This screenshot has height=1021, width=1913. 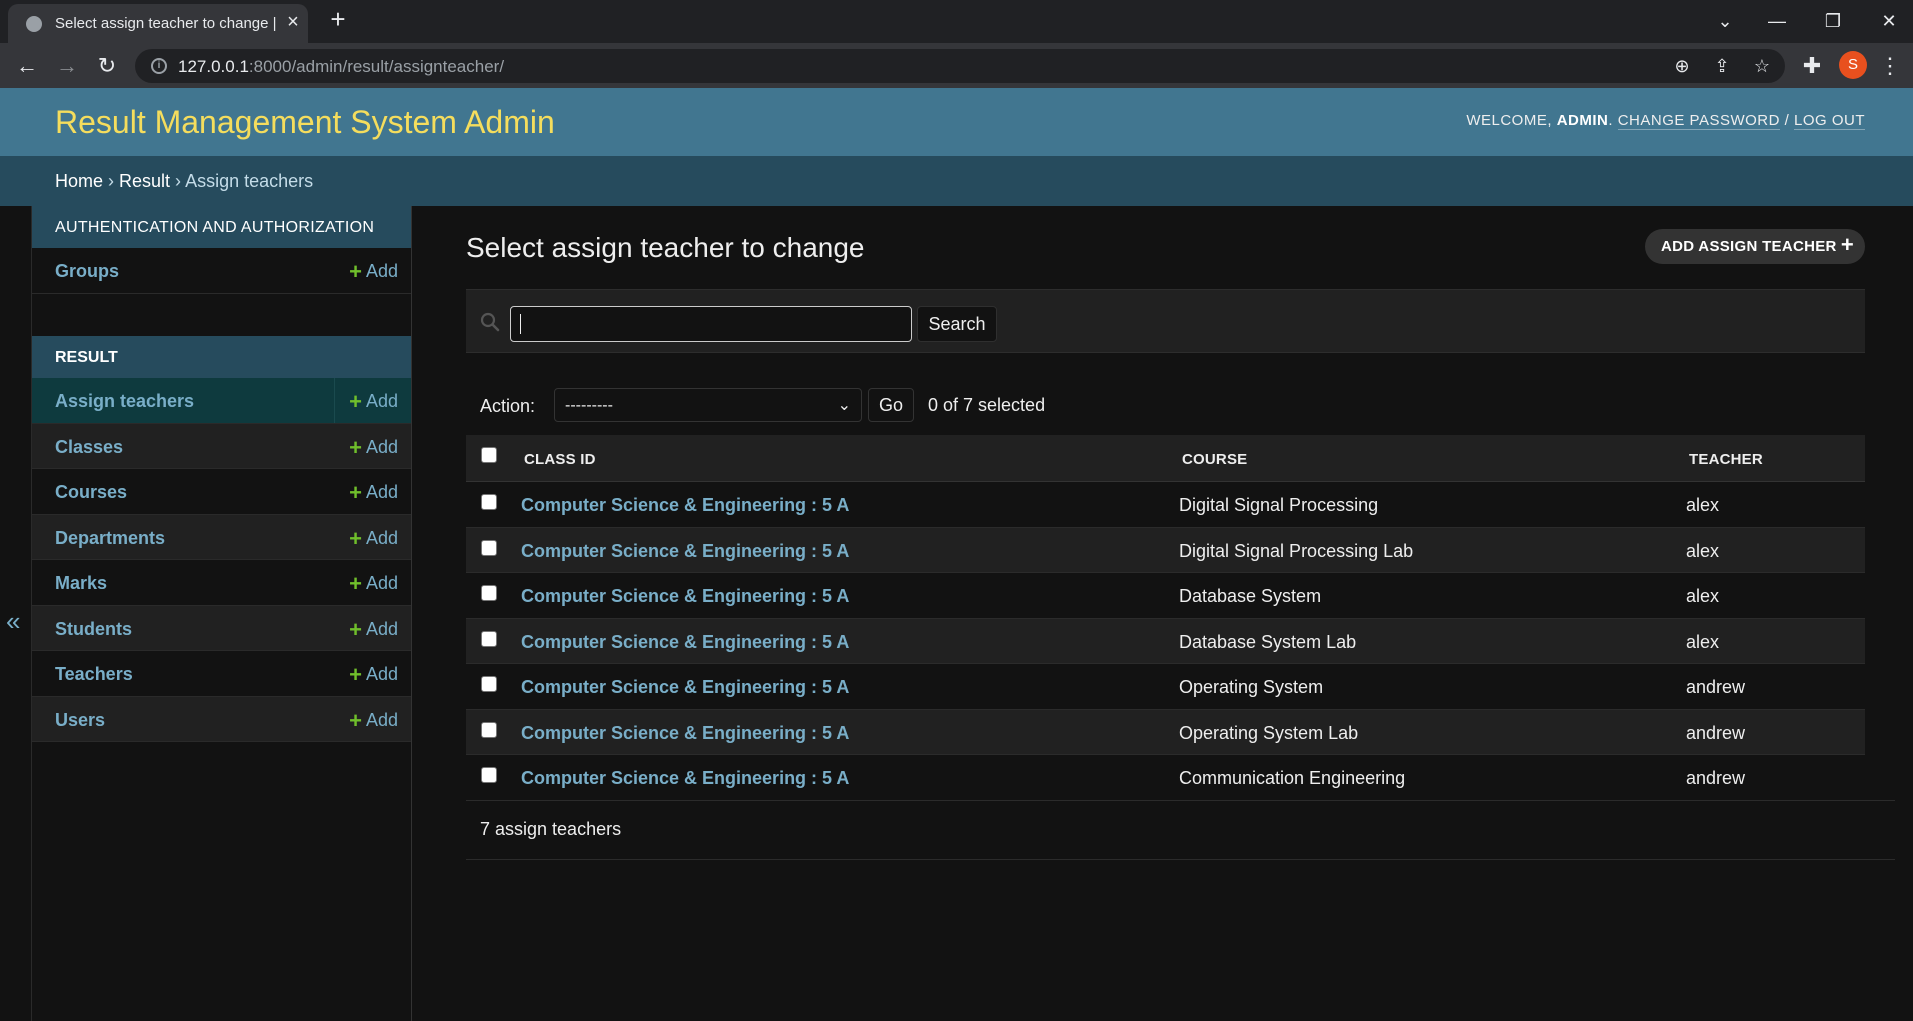 What do you see at coordinates (1853, 65) in the screenshot?
I see `profile-avatar: S` at bounding box center [1853, 65].